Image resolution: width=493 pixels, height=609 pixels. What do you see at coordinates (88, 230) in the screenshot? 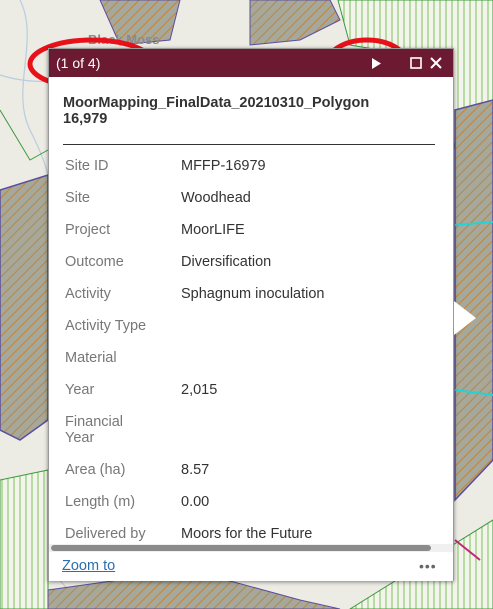
I see `attribute-key: Project` at bounding box center [88, 230].